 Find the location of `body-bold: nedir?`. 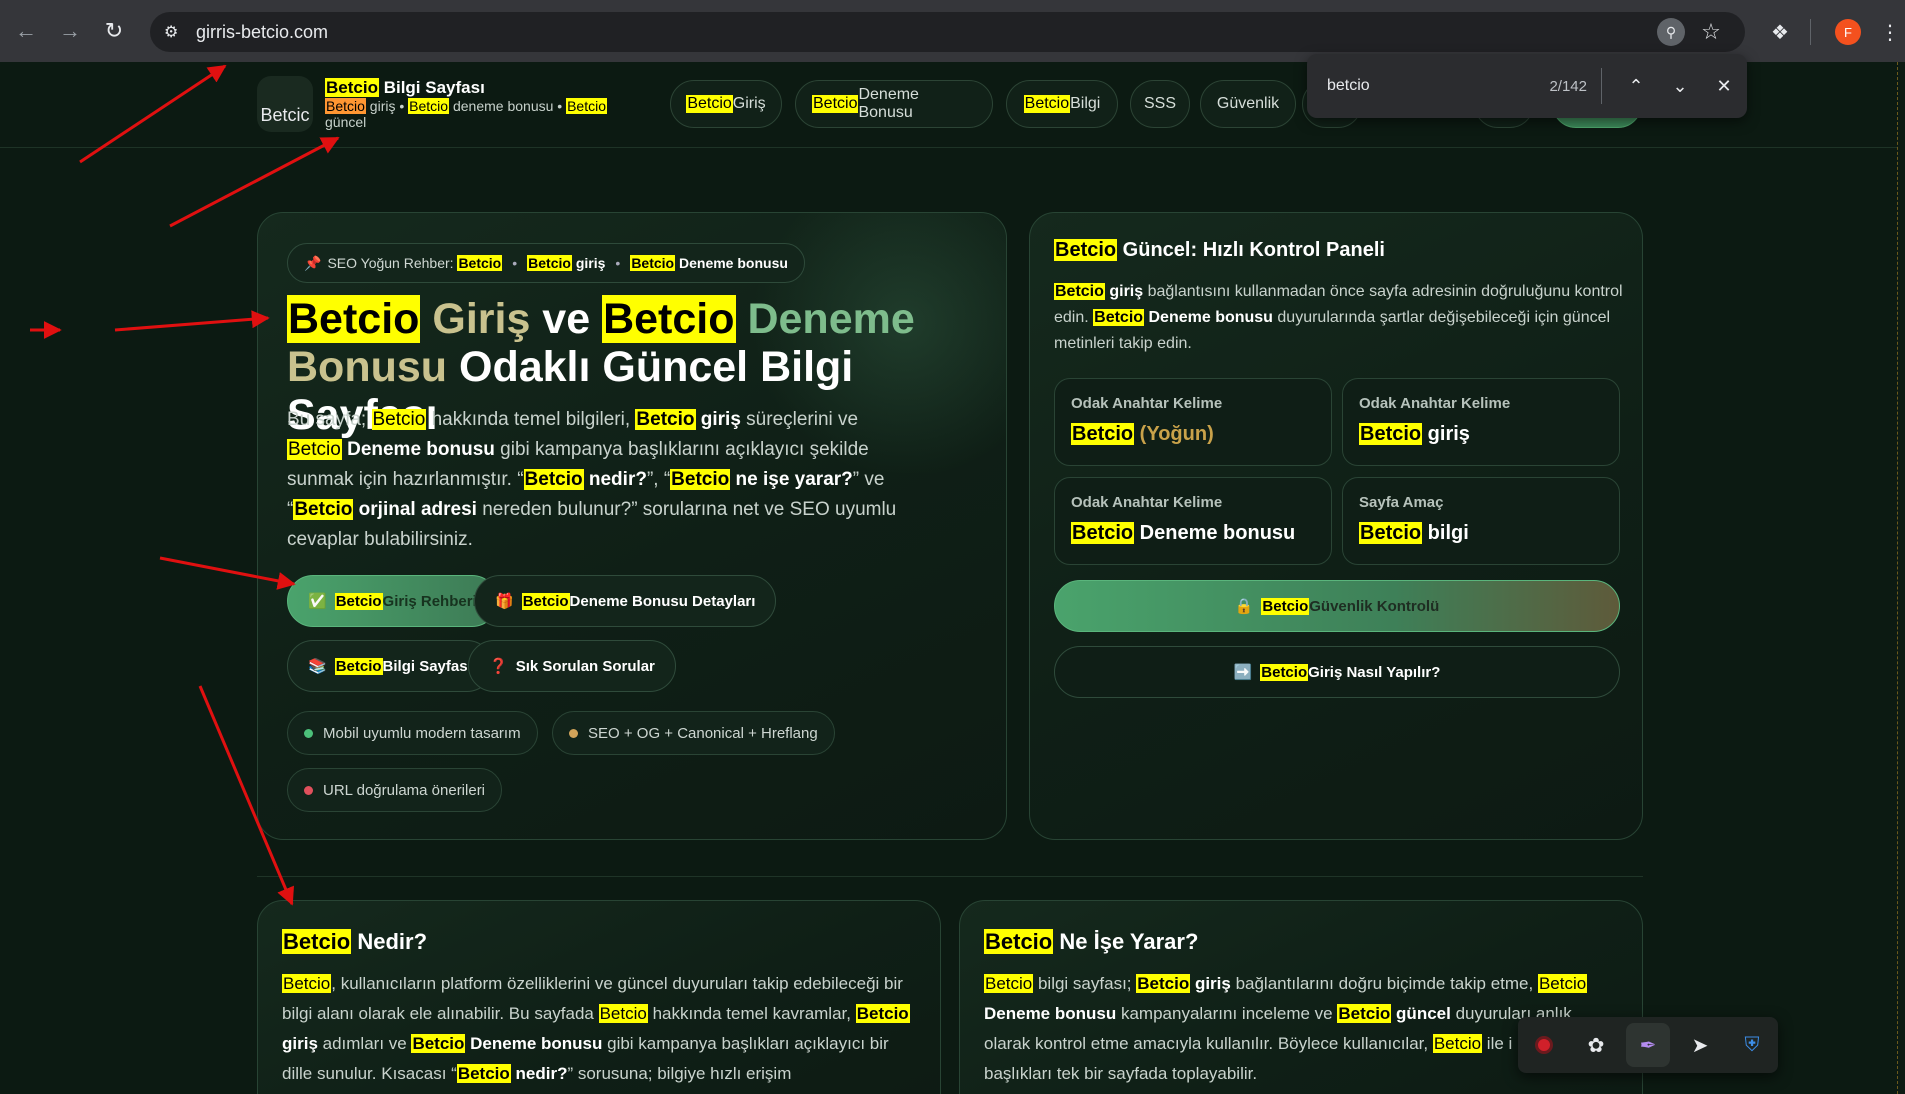

body-bold: nedir? is located at coordinates (539, 1073).